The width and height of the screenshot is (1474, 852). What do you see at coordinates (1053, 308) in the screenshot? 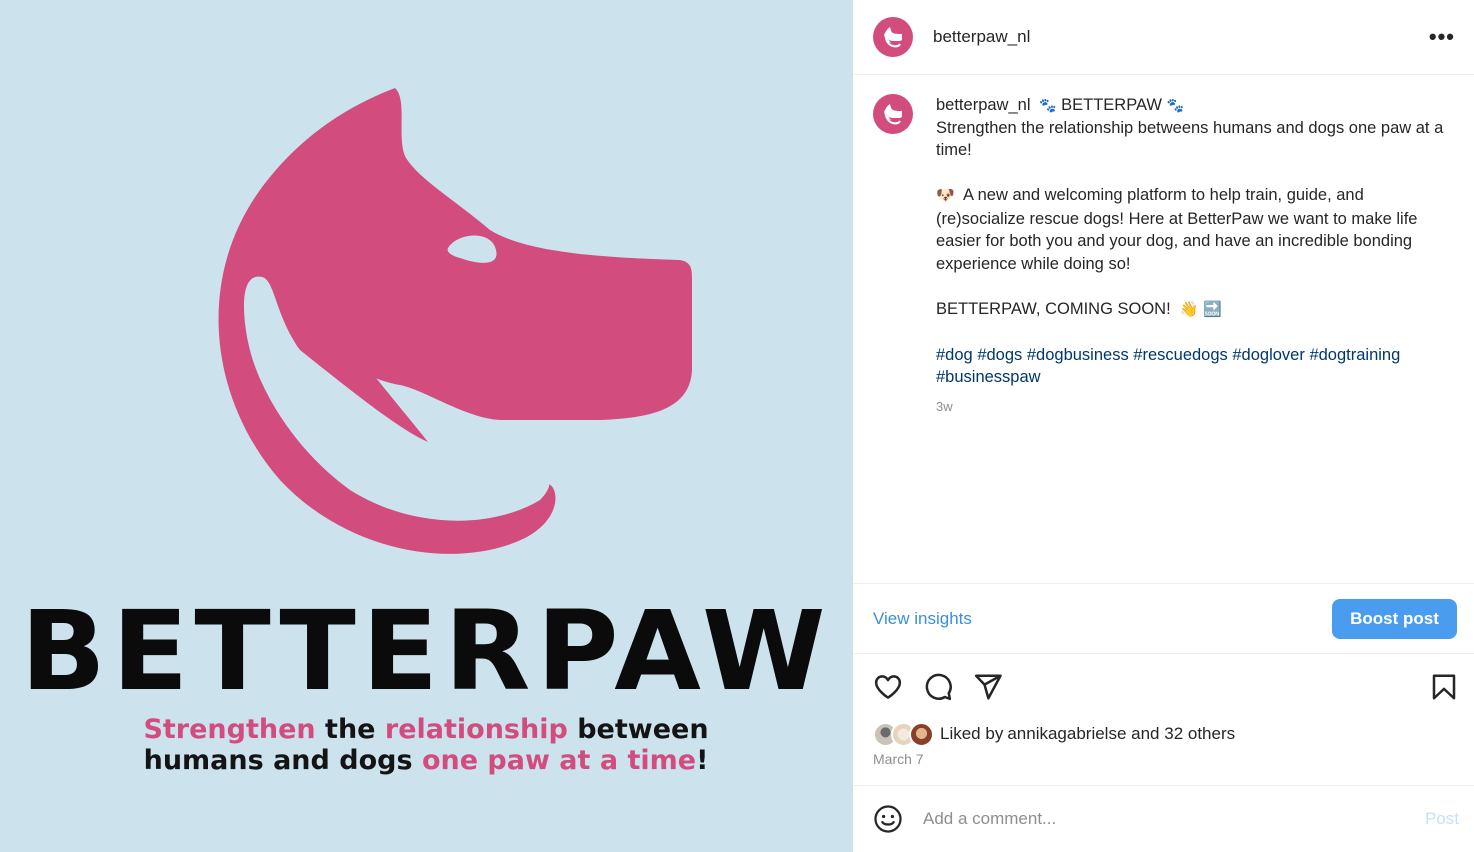
I see `caption-para3: BETTERPAW, COMING SOON!` at bounding box center [1053, 308].